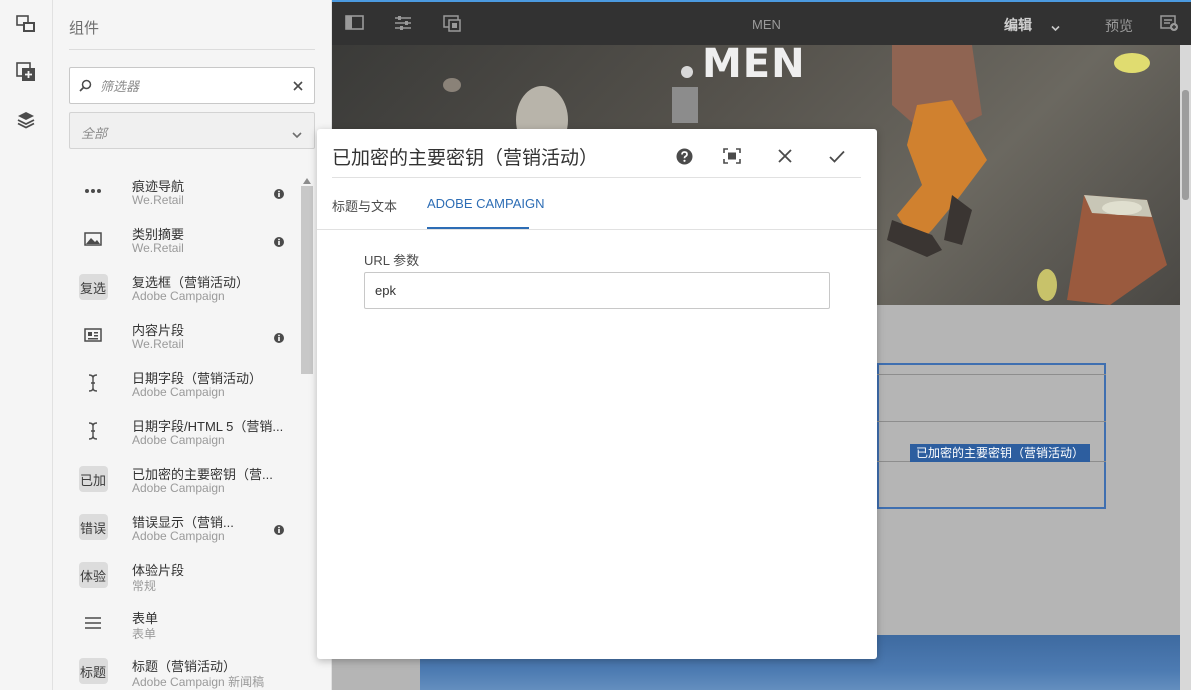 This screenshot has width=1191, height=690. I want to click on group-select-value: 全部, so click(94, 133).